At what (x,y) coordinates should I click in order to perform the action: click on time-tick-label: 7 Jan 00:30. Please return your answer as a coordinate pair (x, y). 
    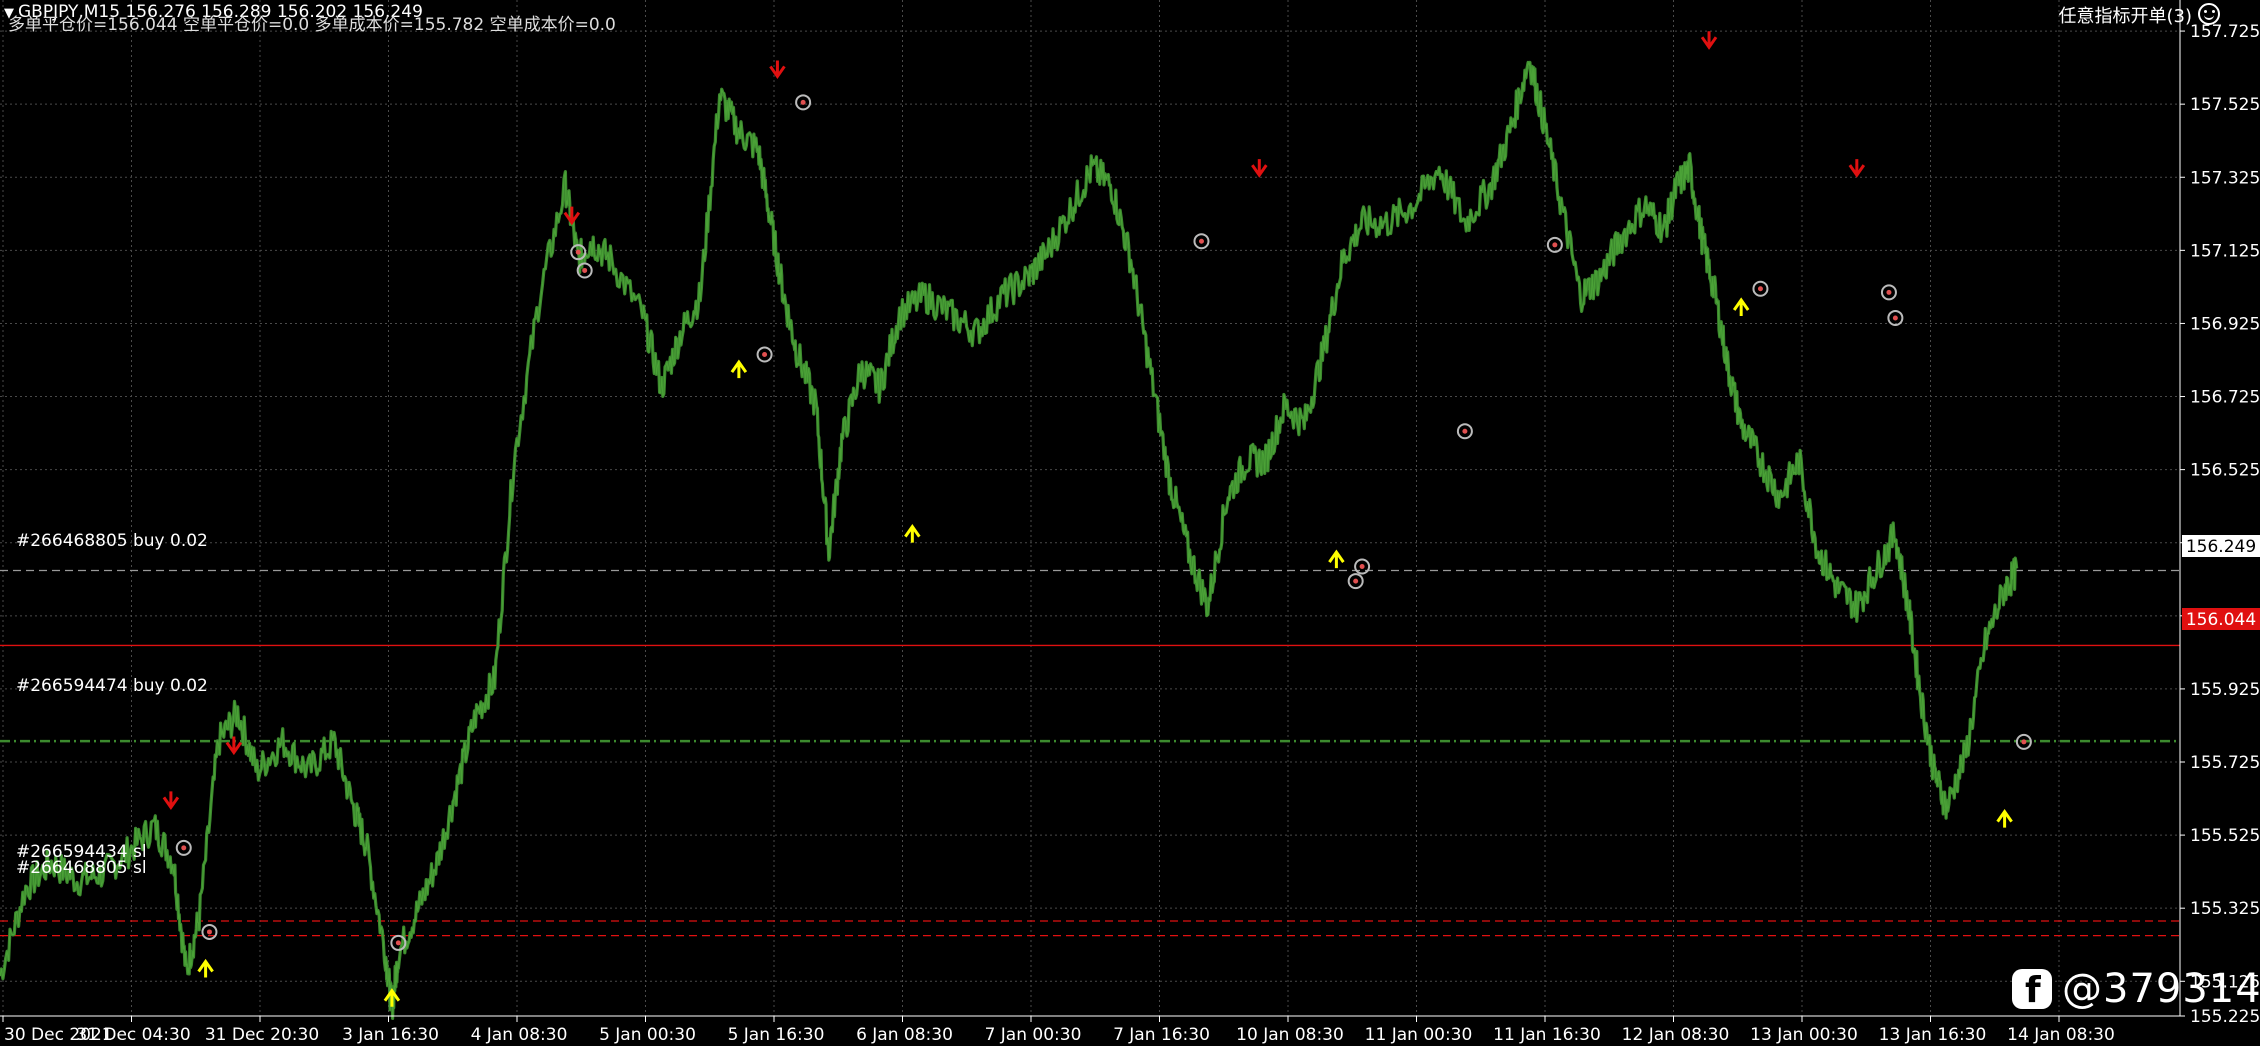
    Looking at the image, I should click on (1033, 1035).